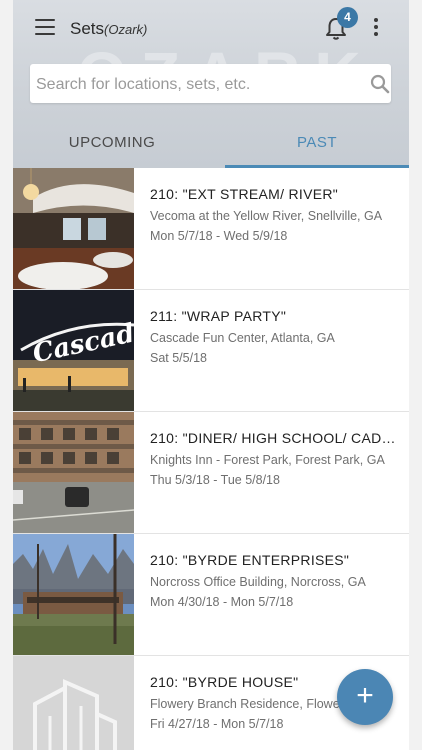 This screenshot has width=422, height=750. I want to click on project-subtitle: (Ozark), so click(126, 29).